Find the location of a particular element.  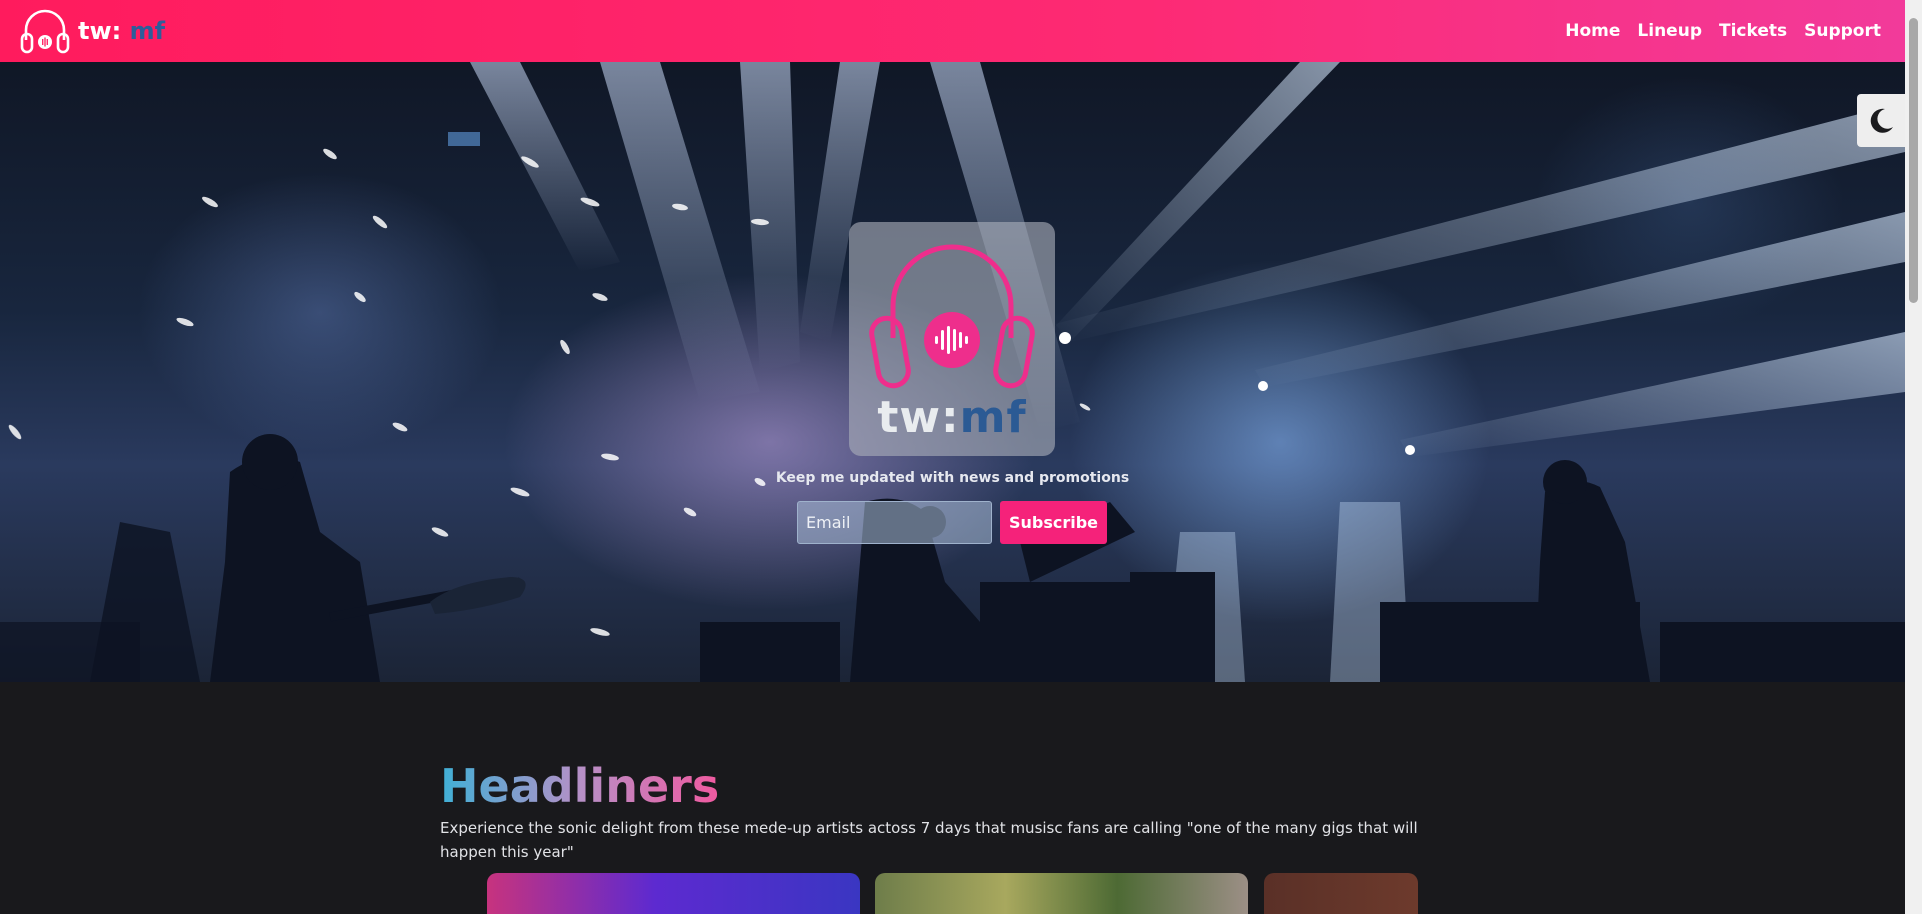

nav-link-lineup: Lineup is located at coordinates (1669, 31).